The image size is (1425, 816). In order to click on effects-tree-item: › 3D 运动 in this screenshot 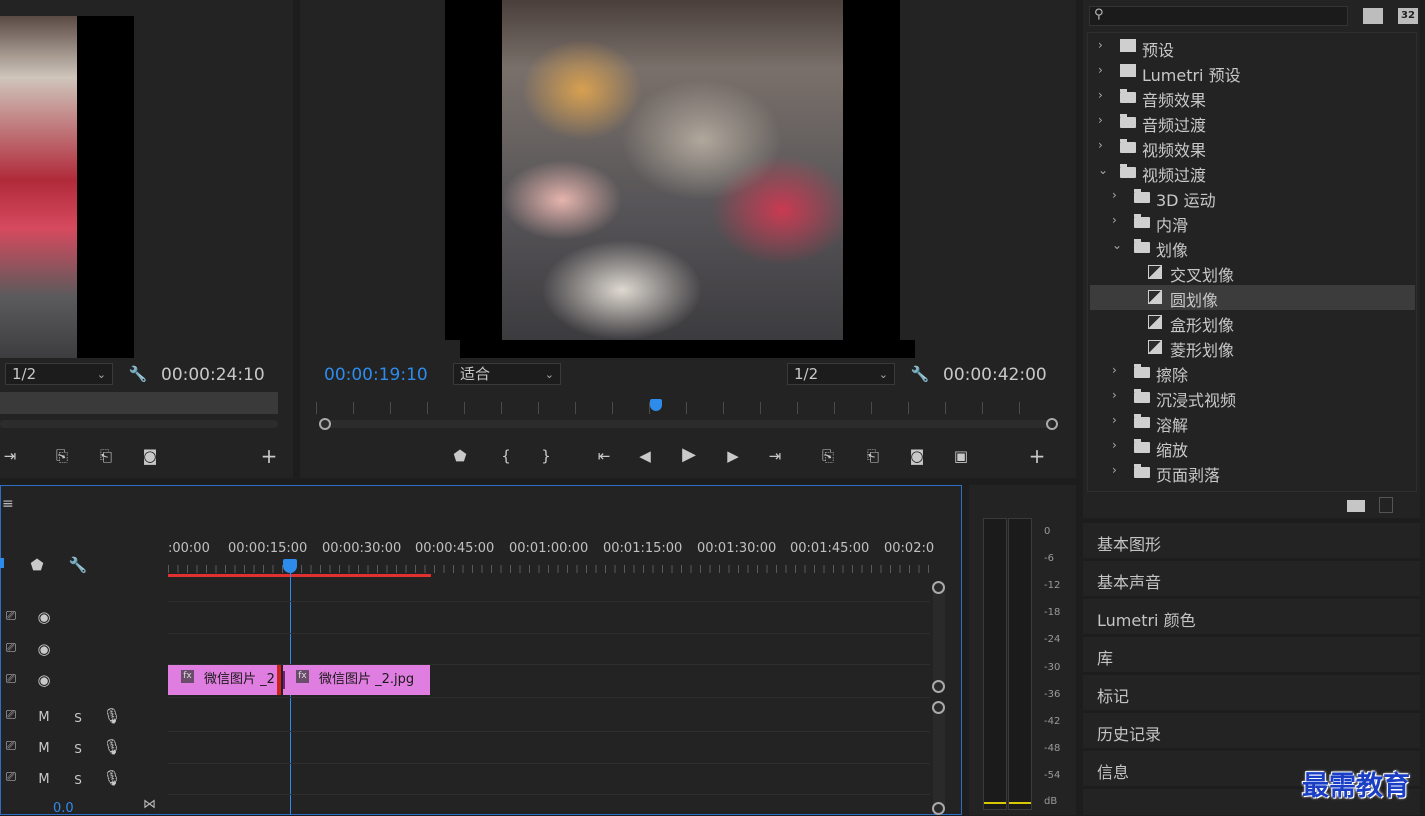, I will do `click(1252, 197)`.